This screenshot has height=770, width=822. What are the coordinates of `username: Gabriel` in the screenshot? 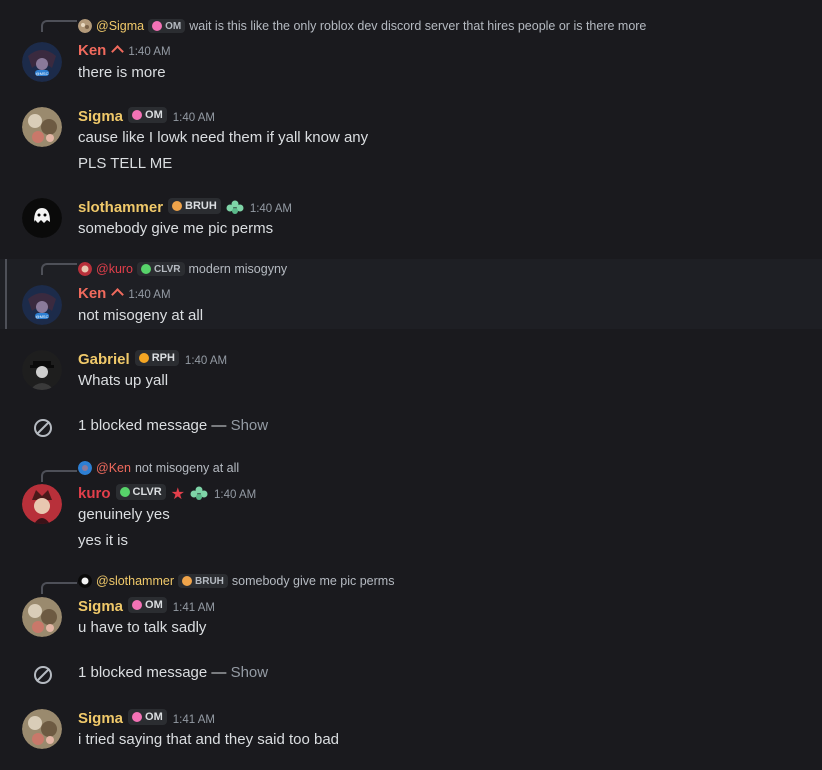 It's located at (104, 359).